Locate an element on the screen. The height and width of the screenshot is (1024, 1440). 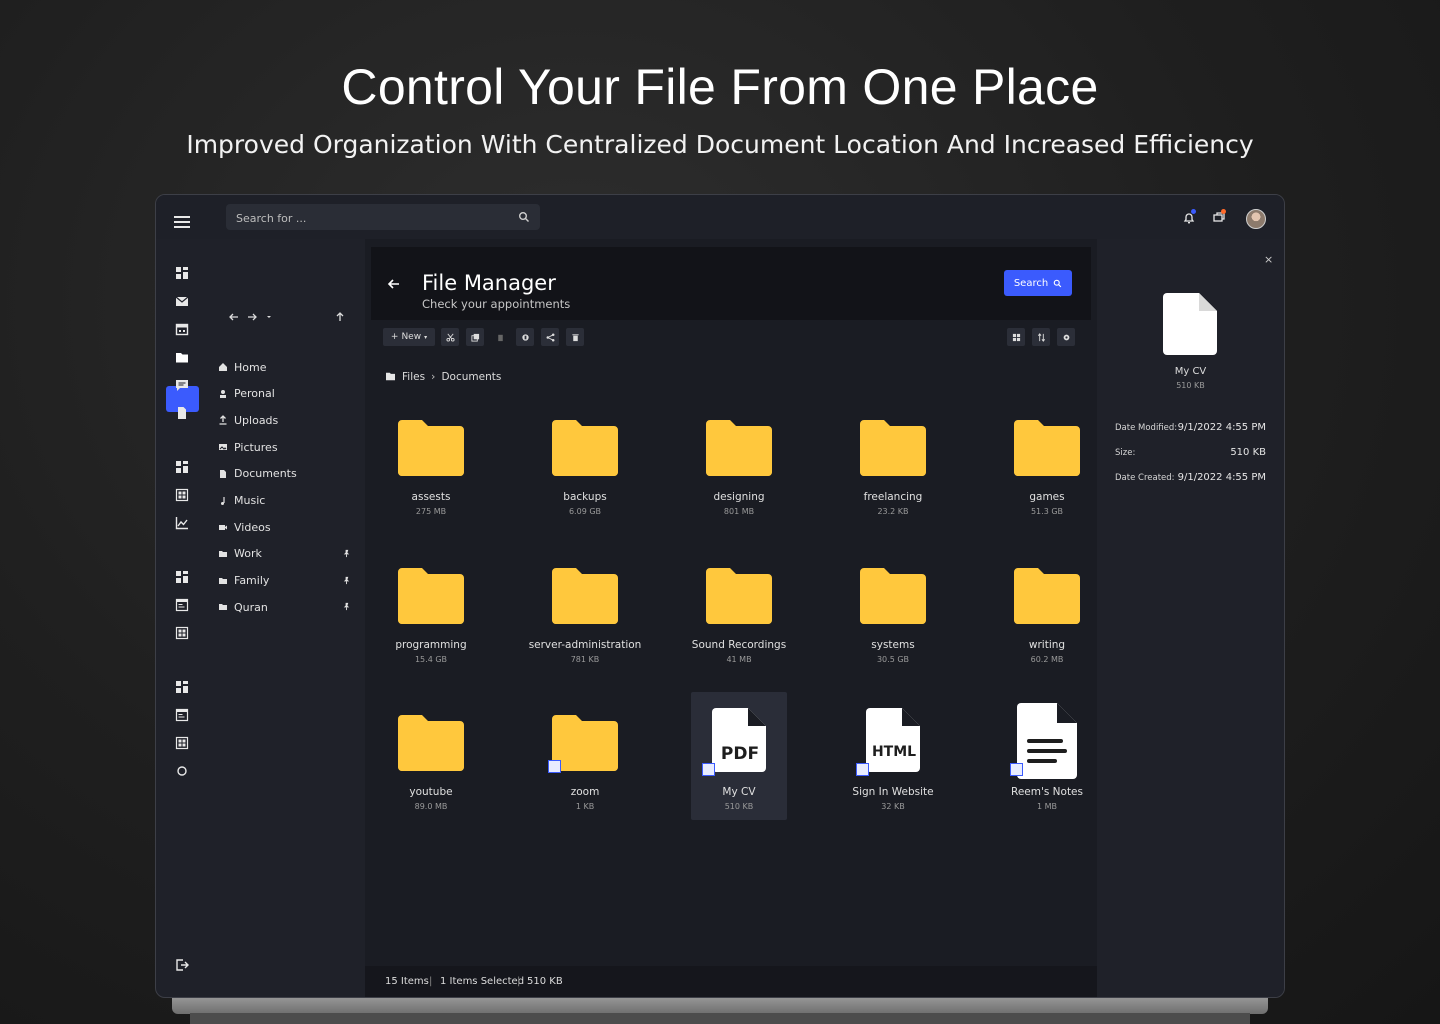
settings-button is located at coordinates (1066, 337).